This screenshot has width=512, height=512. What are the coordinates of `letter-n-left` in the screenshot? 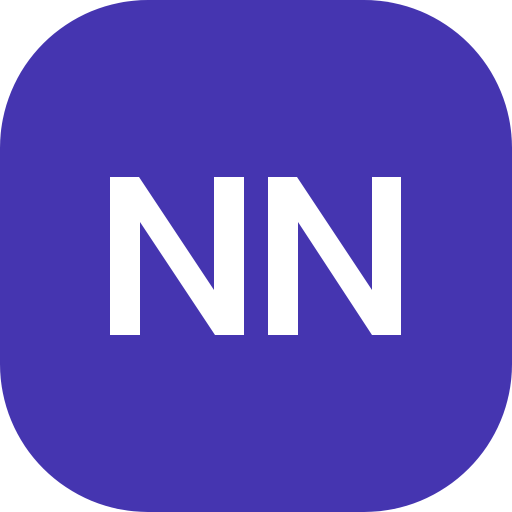 It's located at (177, 256).